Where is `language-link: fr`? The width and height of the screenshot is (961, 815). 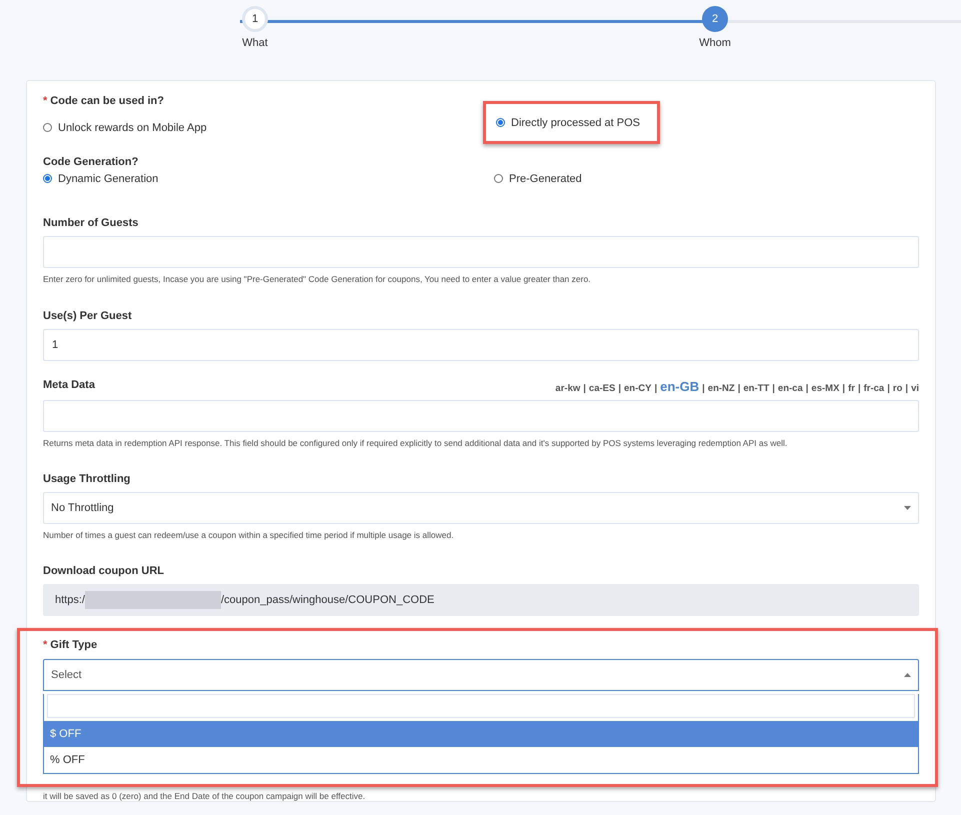 language-link: fr is located at coordinates (851, 388).